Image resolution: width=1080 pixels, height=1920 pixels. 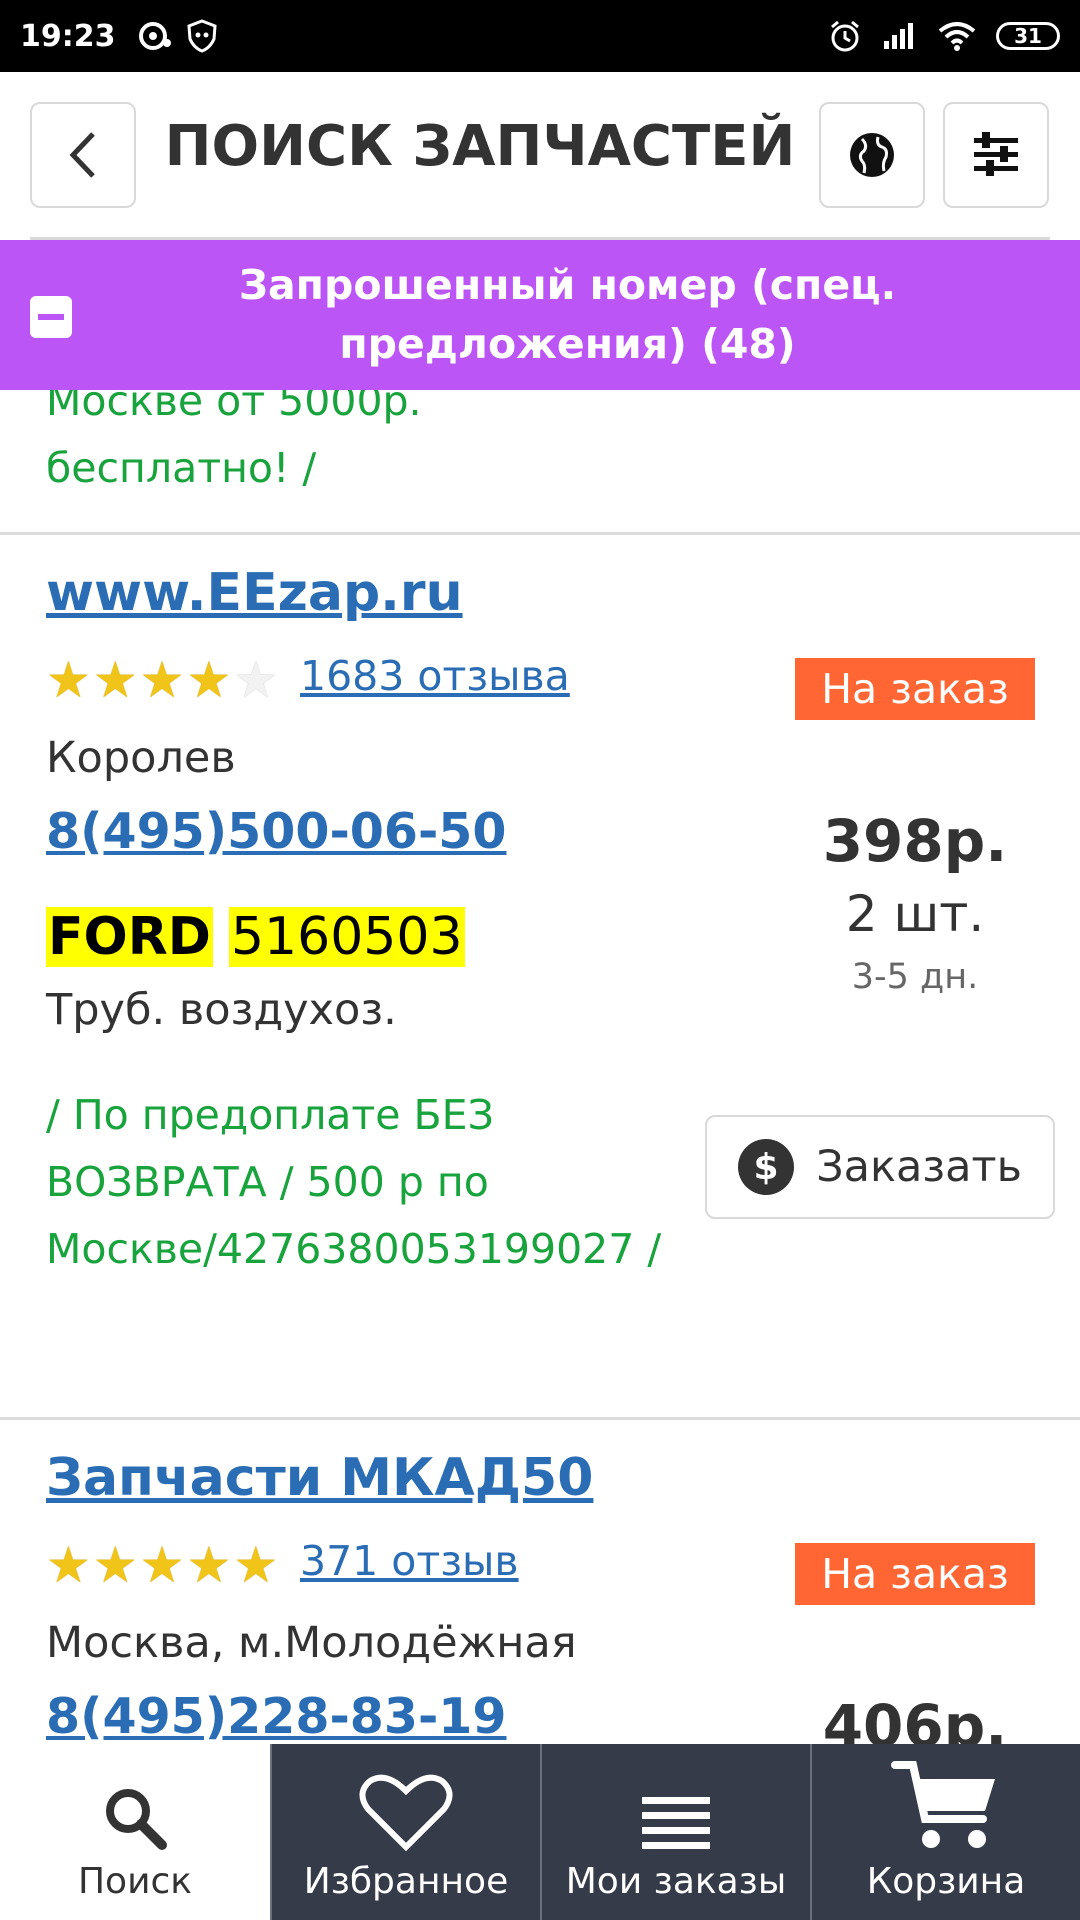 I want to click on order-button-label: Заказать, so click(x=919, y=1167).